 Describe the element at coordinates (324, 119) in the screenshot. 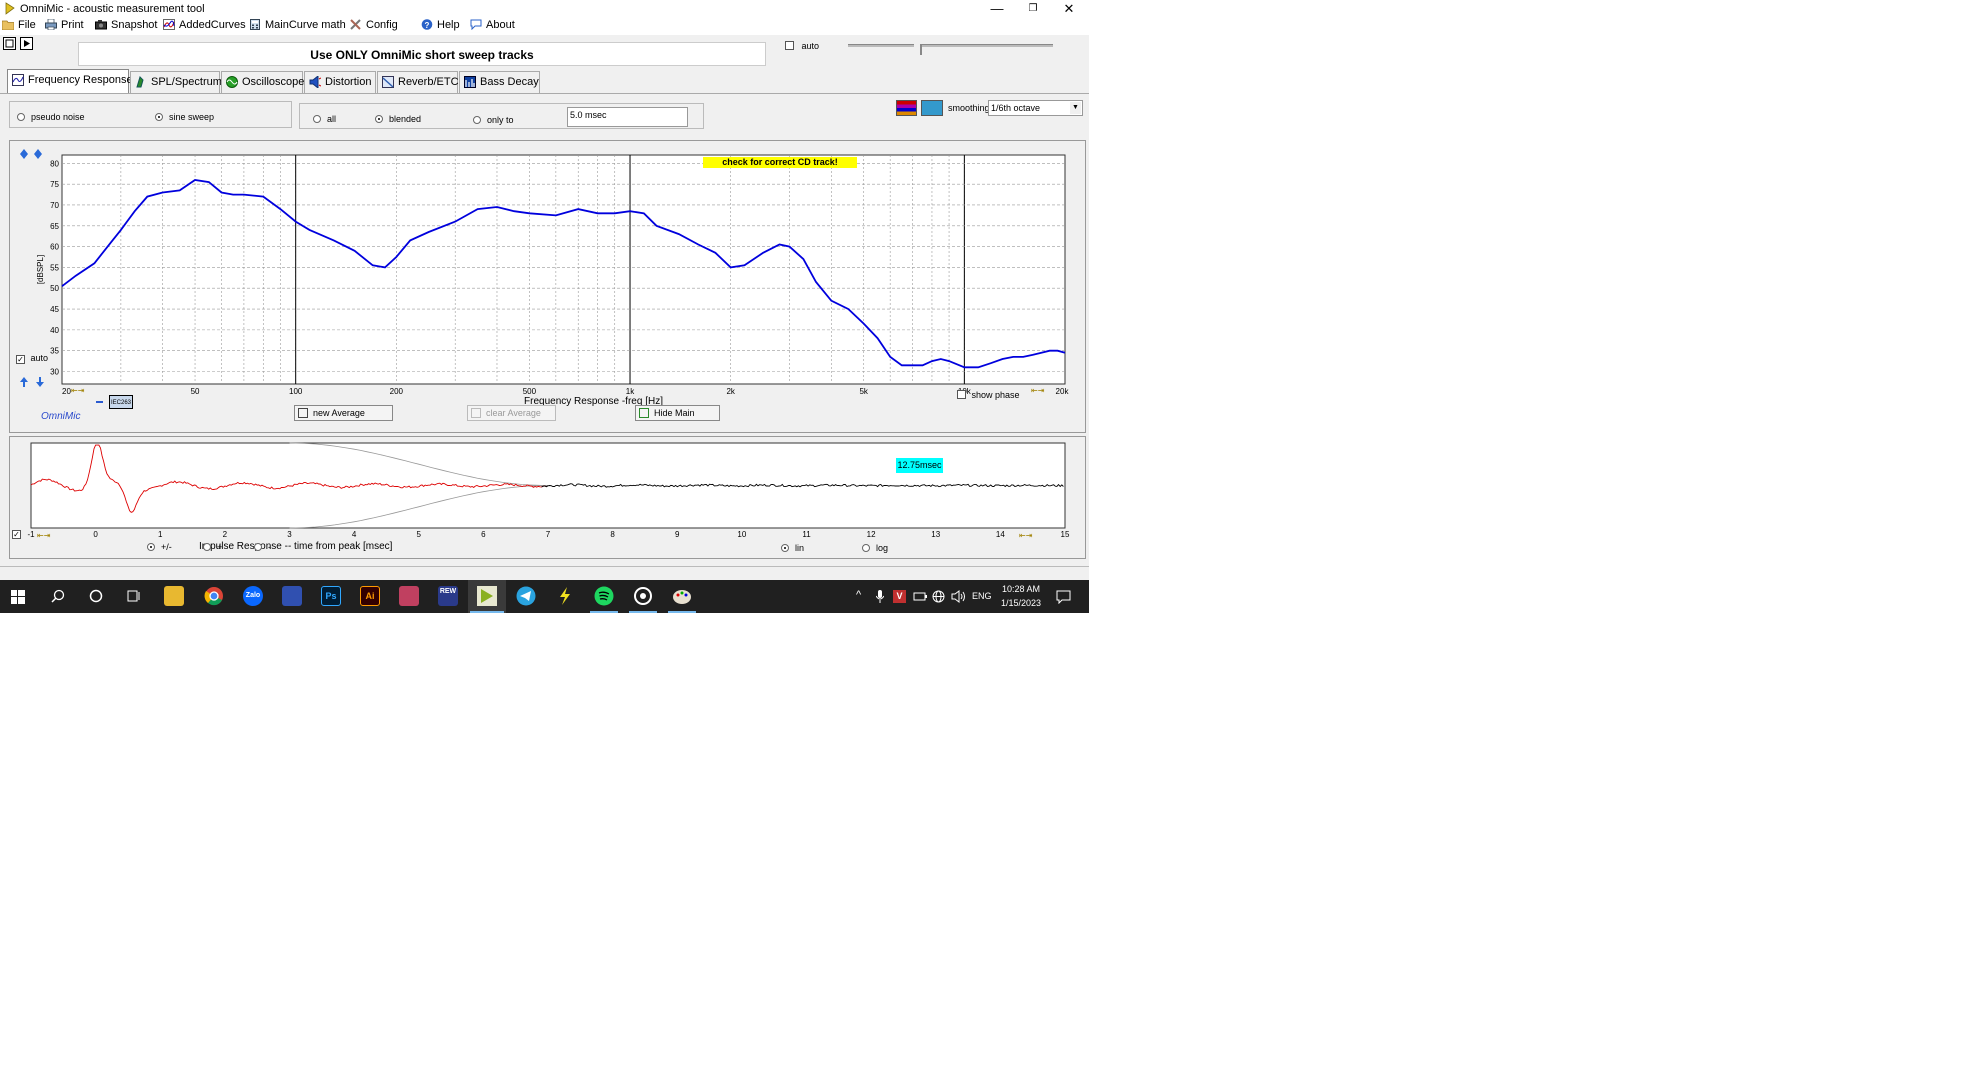

I see `all-option: all` at that location.